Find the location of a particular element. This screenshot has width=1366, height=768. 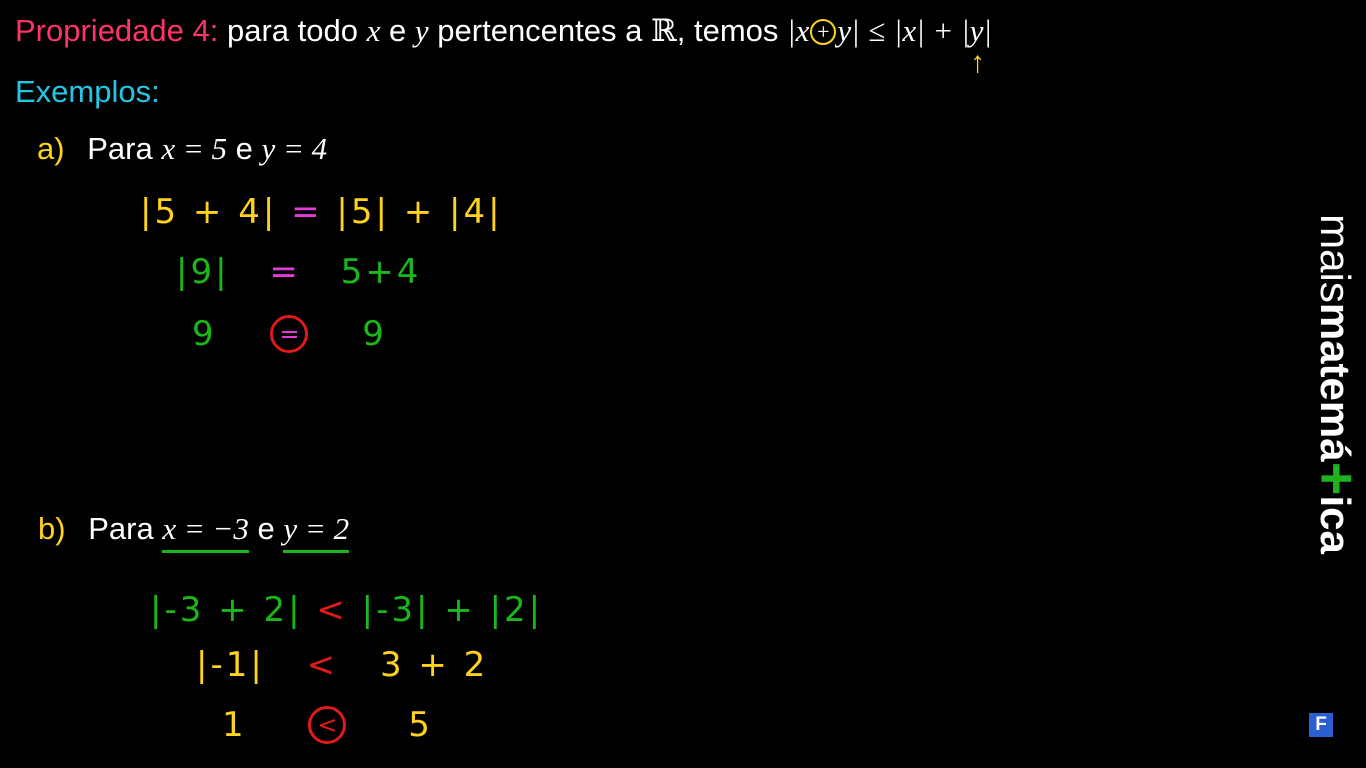

a-step3-lhs: 9 is located at coordinates (204, 334).